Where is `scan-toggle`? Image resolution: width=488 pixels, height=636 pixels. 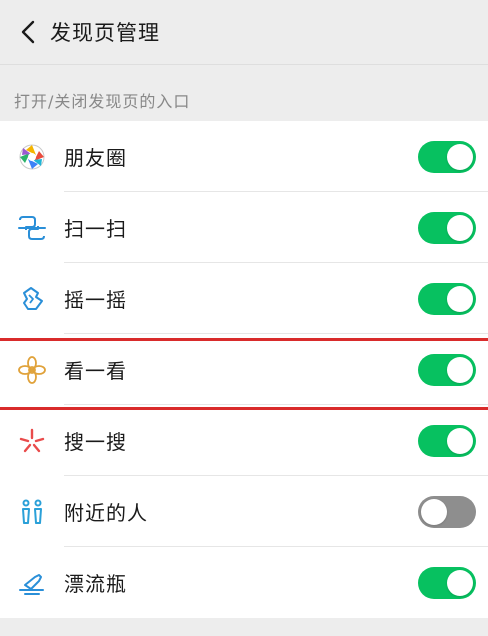 scan-toggle is located at coordinates (447, 227).